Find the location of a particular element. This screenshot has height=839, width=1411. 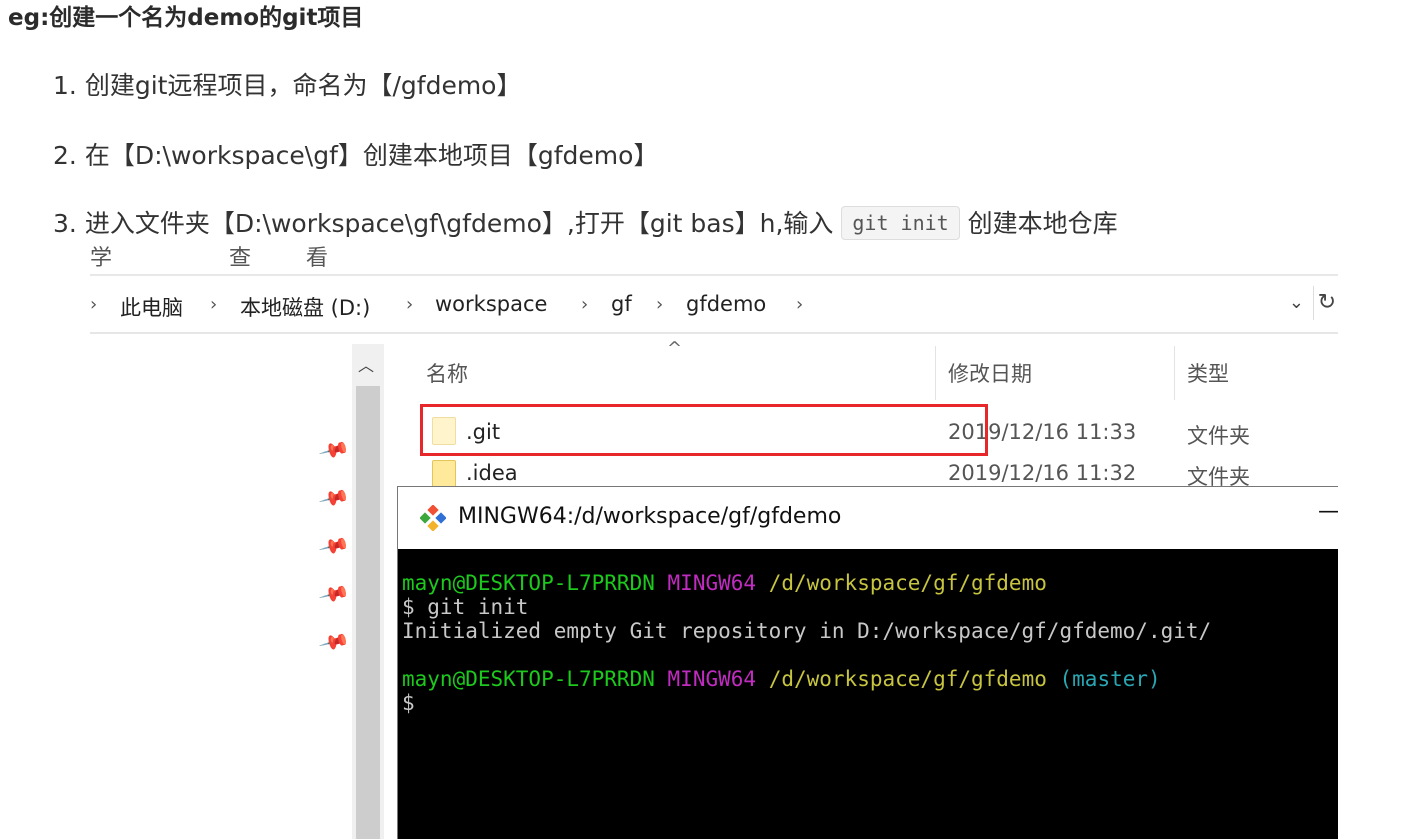

inline-code: git init is located at coordinates (900, 223).